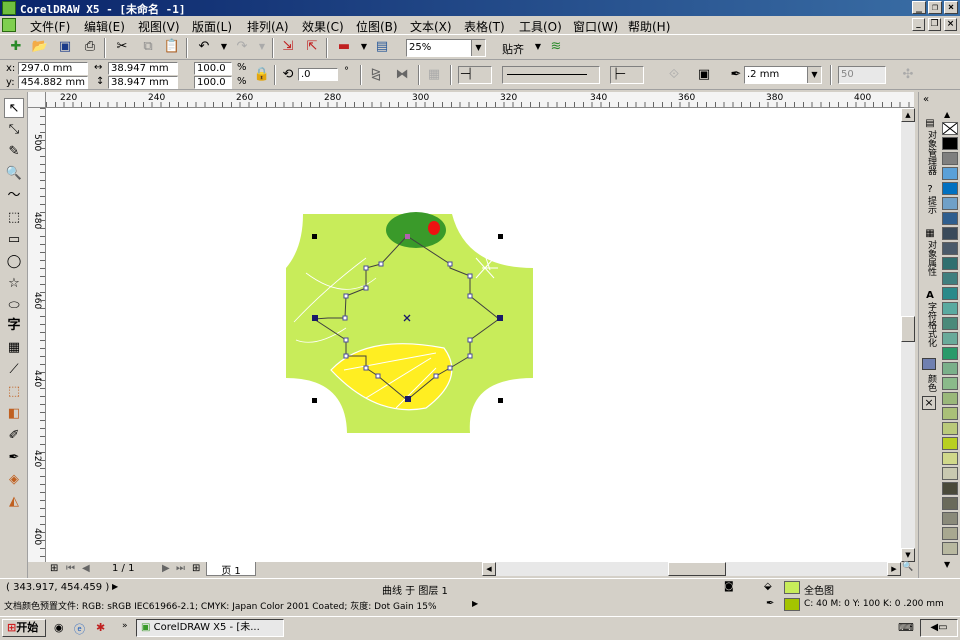 The height and width of the screenshot is (640, 960). I want to click on outline-width-combo: .2 mm ▼, so click(783, 75).